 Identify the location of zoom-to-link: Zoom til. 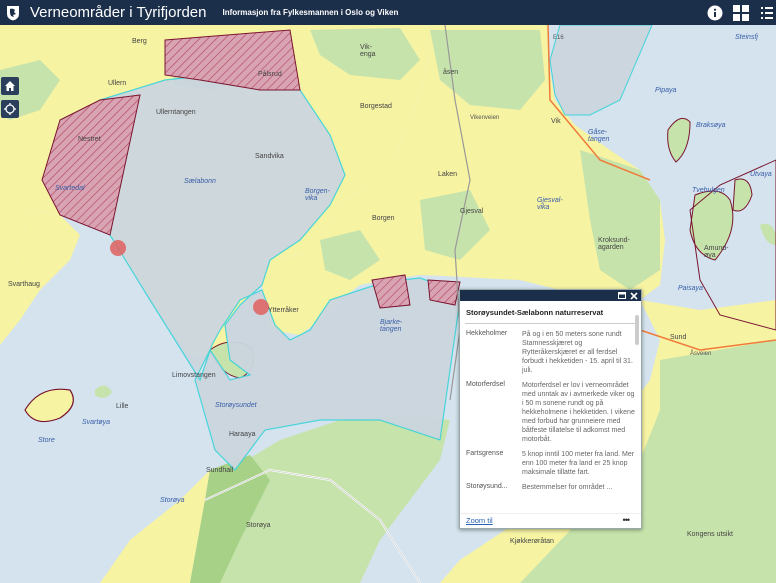
(479, 520).